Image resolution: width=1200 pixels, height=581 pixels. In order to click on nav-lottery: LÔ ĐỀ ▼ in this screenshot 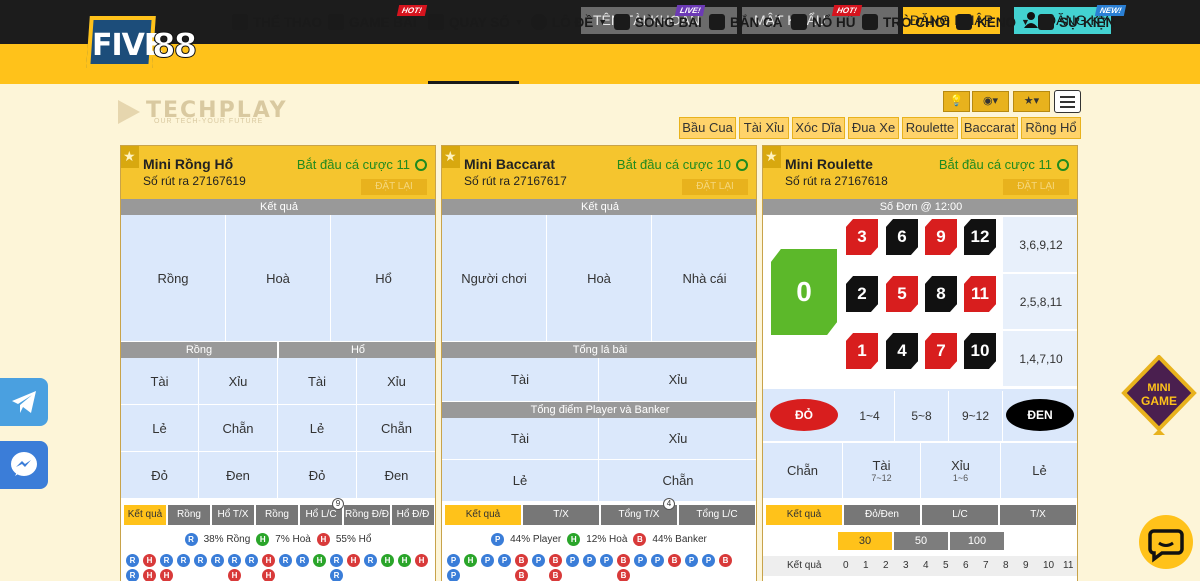, I will do `click(569, 22)`.